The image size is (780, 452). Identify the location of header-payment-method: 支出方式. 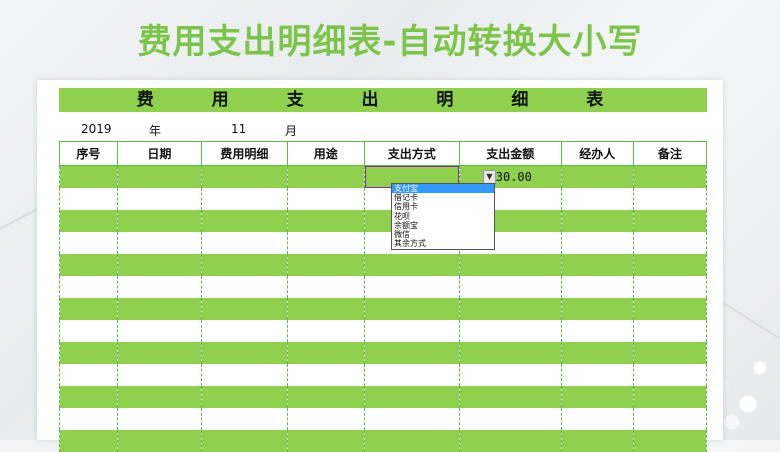
(411, 153).